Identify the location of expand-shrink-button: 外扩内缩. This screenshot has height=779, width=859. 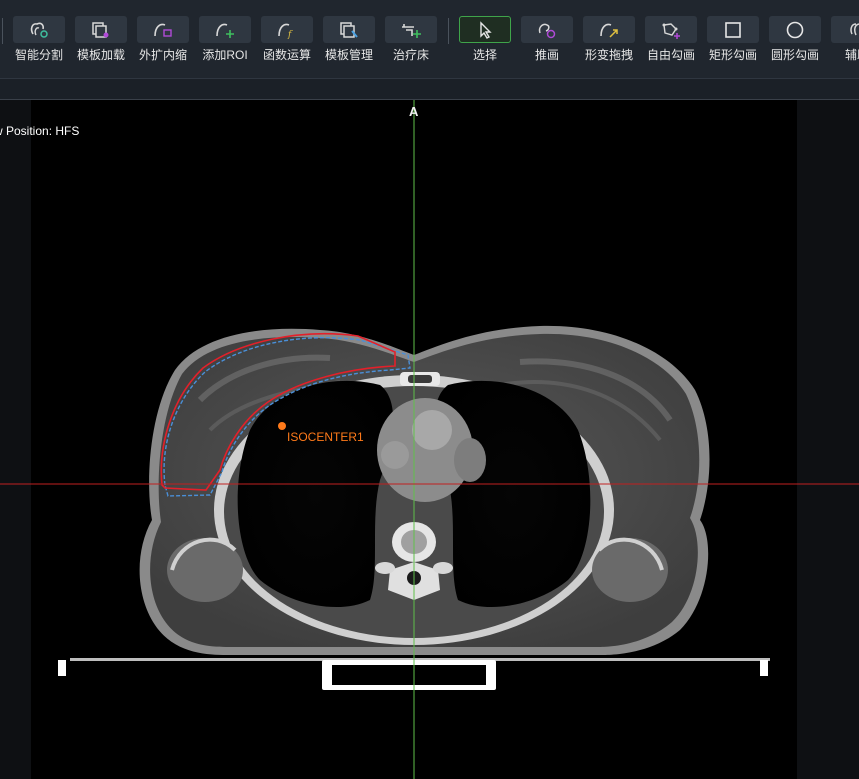
(163, 45).